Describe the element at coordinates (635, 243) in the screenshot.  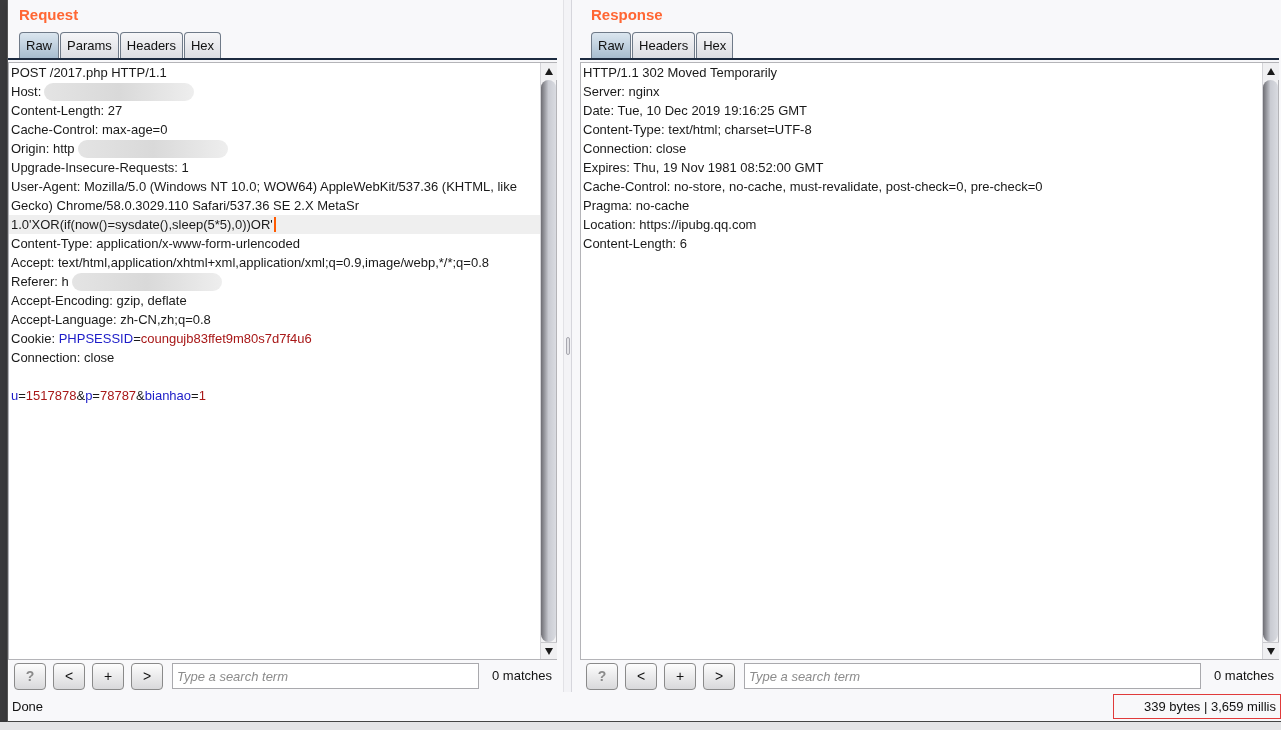
I see `text-line: Content-Length: 6` at that location.